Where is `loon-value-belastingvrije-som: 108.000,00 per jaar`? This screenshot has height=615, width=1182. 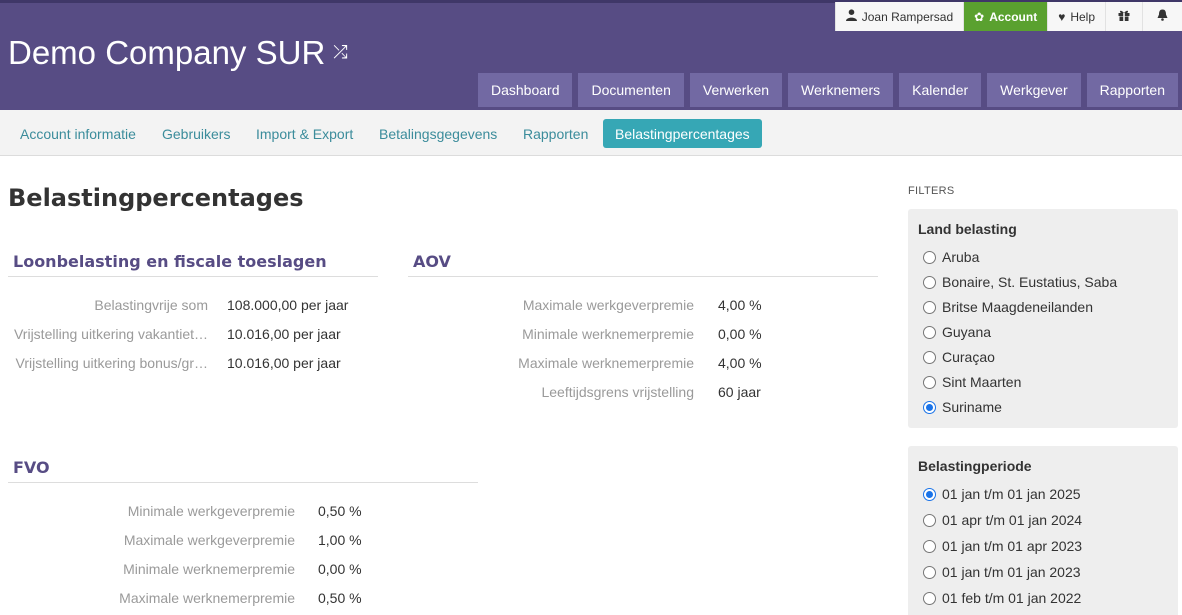 loon-value-belastingvrije-som: 108.000,00 per jaar is located at coordinates (288, 305).